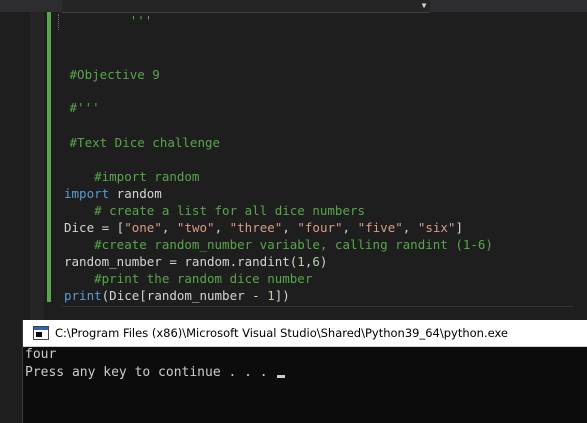 The width and height of the screenshot is (587, 423). I want to click on code-line: #Text Dice challenge, so click(141, 142).